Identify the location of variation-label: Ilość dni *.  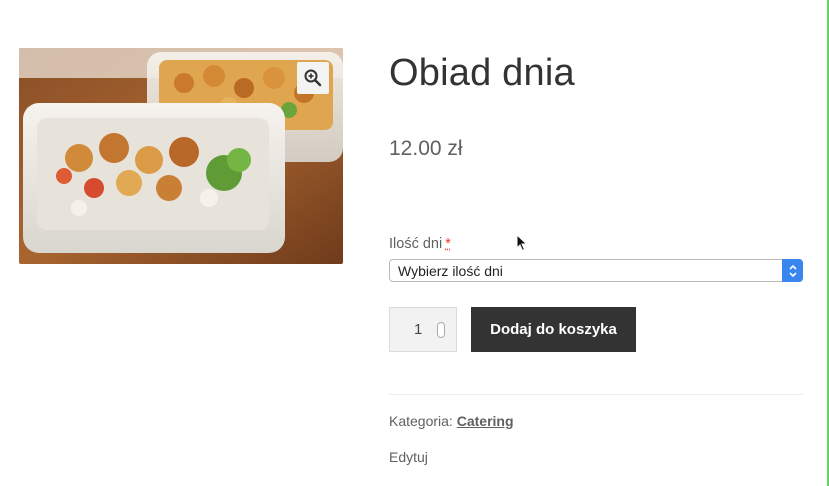
(420, 244).